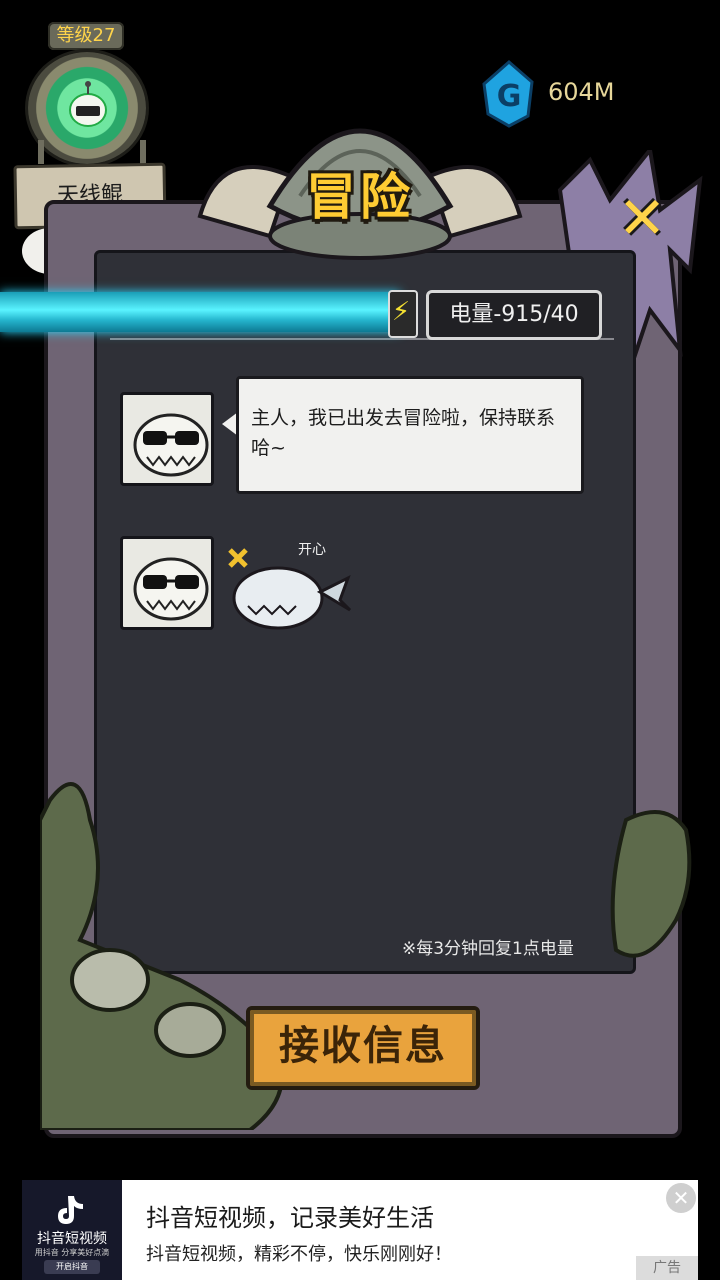  What do you see at coordinates (86, 36) in the screenshot?
I see `level-badge: 等级27` at bounding box center [86, 36].